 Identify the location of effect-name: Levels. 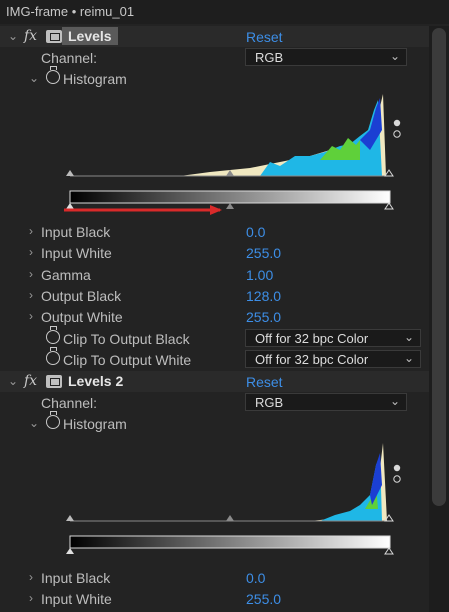
(90, 36).